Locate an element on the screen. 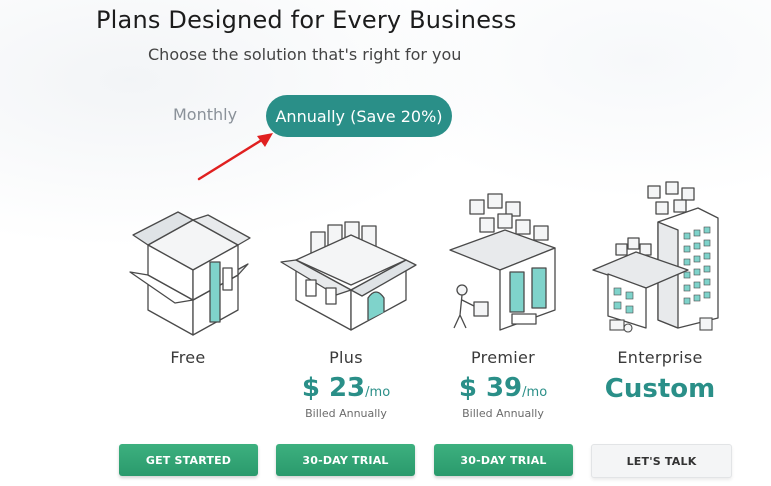 The image size is (771, 486). plan-name-premier: Premier is located at coordinates (503, 357).